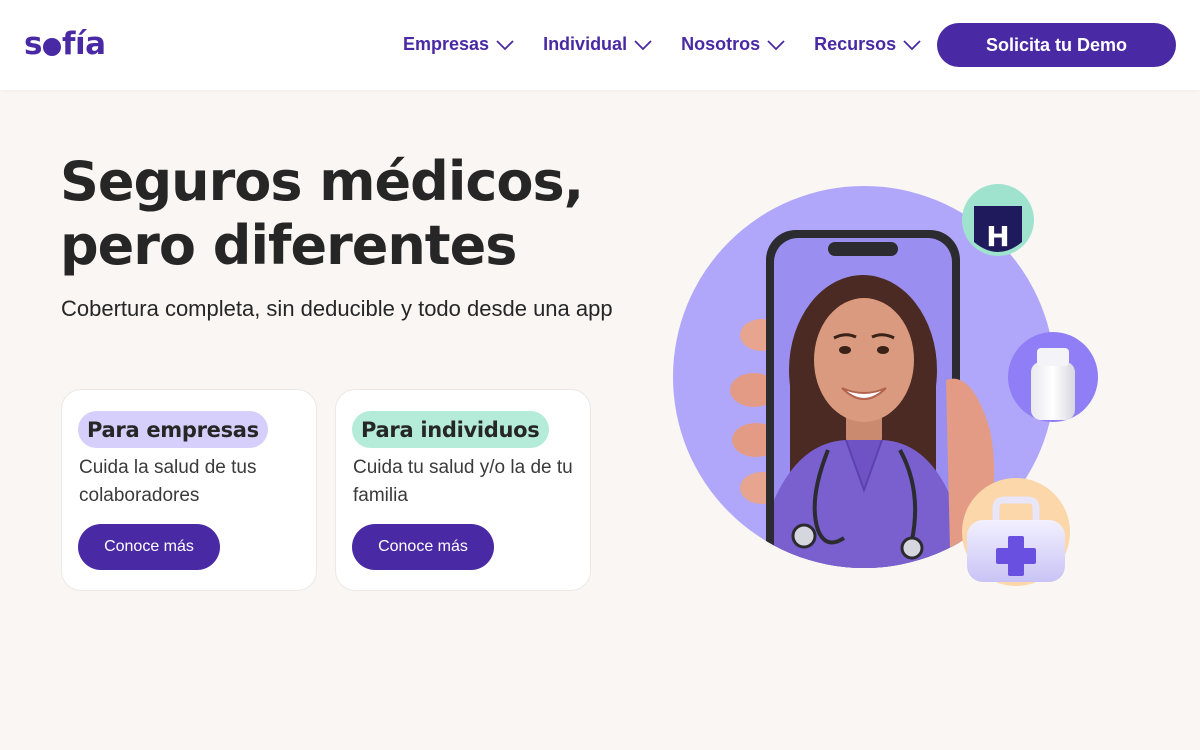  What do you see at coordinates (676, 44) in the screenshot?
I see `main-nav: Empresas Individual Nosotros Recursos` at bounding box center [676, 44].